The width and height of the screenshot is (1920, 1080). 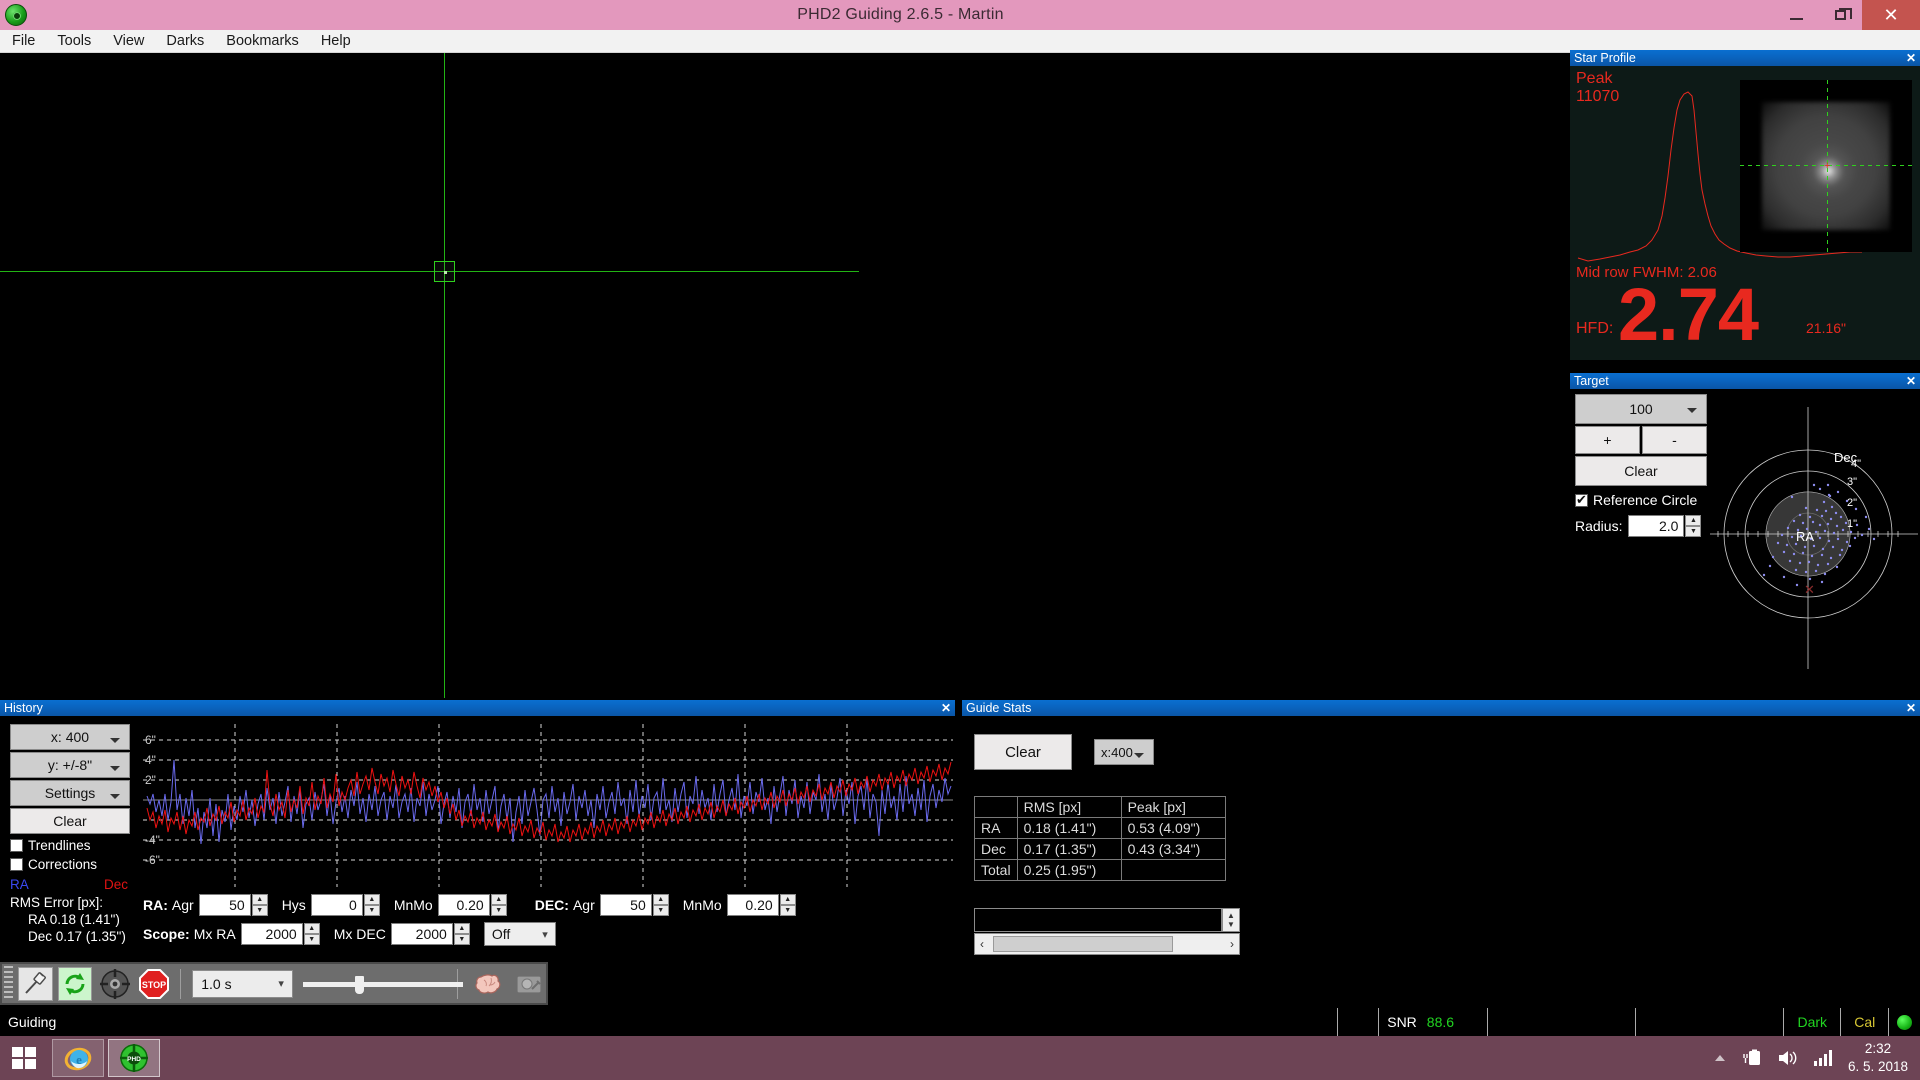 What do you see at coordinates (70, 737) in the screenshot?
I see `history-x-scale-dropdown: x: 400` at bounding box center [70, 737].